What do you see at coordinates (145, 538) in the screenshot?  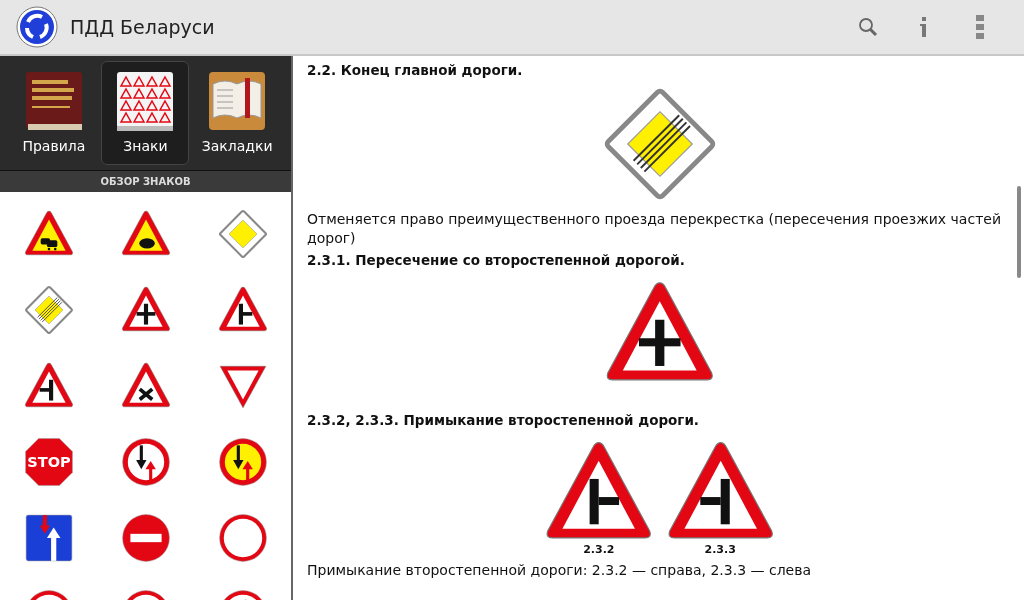 I see `no-entry-sign-icon` at bounding box center [145, 538].